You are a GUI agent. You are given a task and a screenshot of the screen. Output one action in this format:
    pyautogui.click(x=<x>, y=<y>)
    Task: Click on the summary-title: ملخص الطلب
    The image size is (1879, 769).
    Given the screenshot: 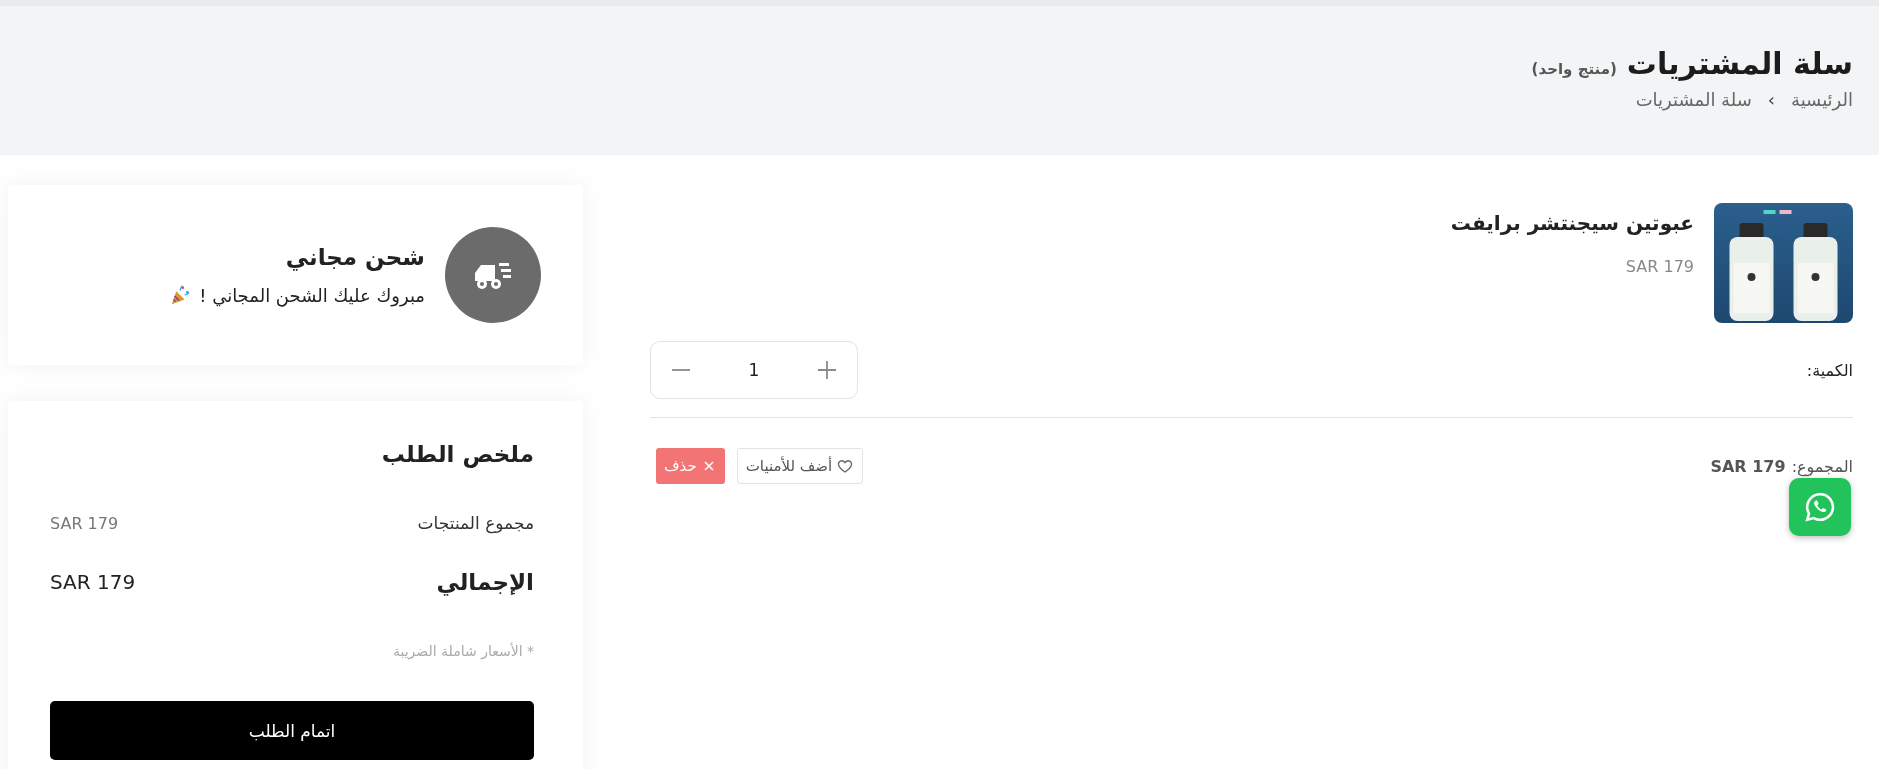 What is the action you would take?
    pyautogui.click(x=457, y=454)
    